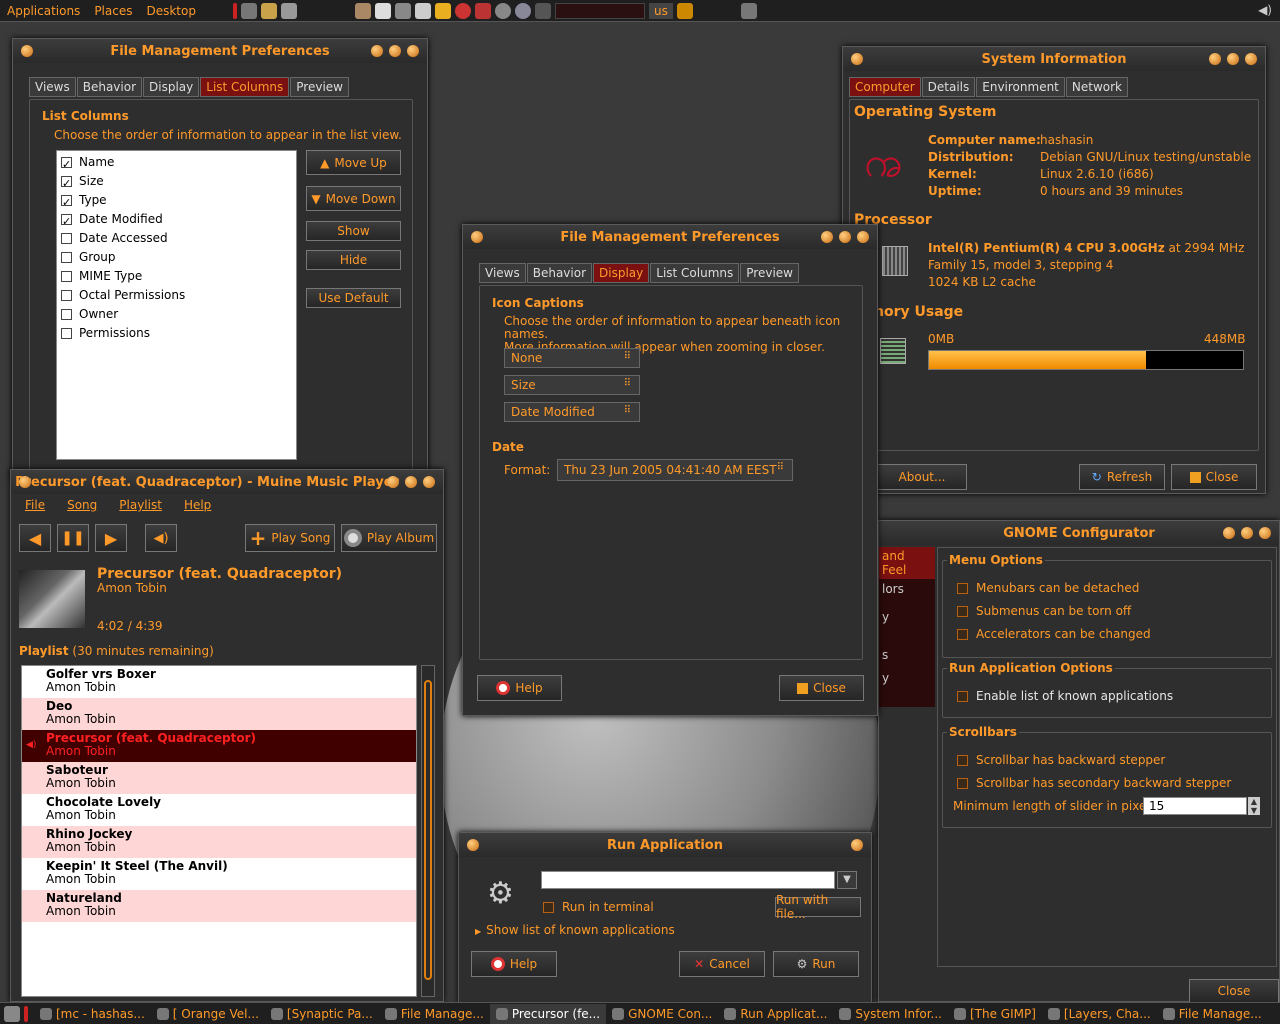 The width and height of the screenshot is (1280, 1024). I want to click on caption-combo: Size ⠿, so click(572, 385).